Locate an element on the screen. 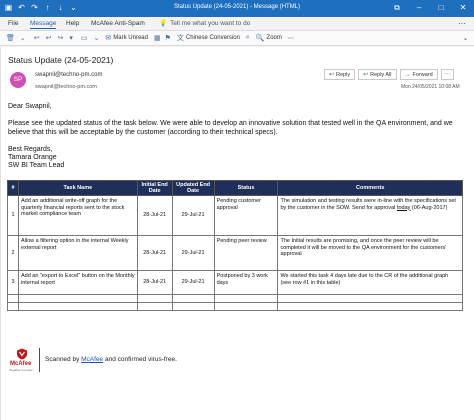 The image size is (474, 420). row-number: 2 is located at coordinates (13, 253).